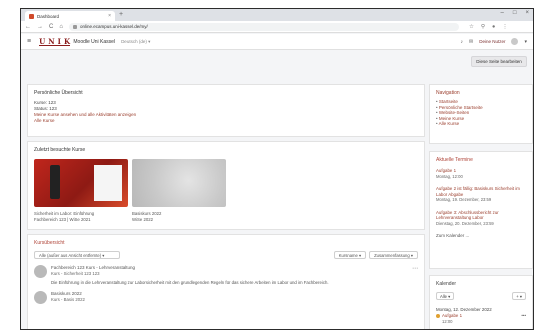 The image size is (538, 332). I want to click on tab-bar: Dashboard × + – □ ×, so click(277, 15).